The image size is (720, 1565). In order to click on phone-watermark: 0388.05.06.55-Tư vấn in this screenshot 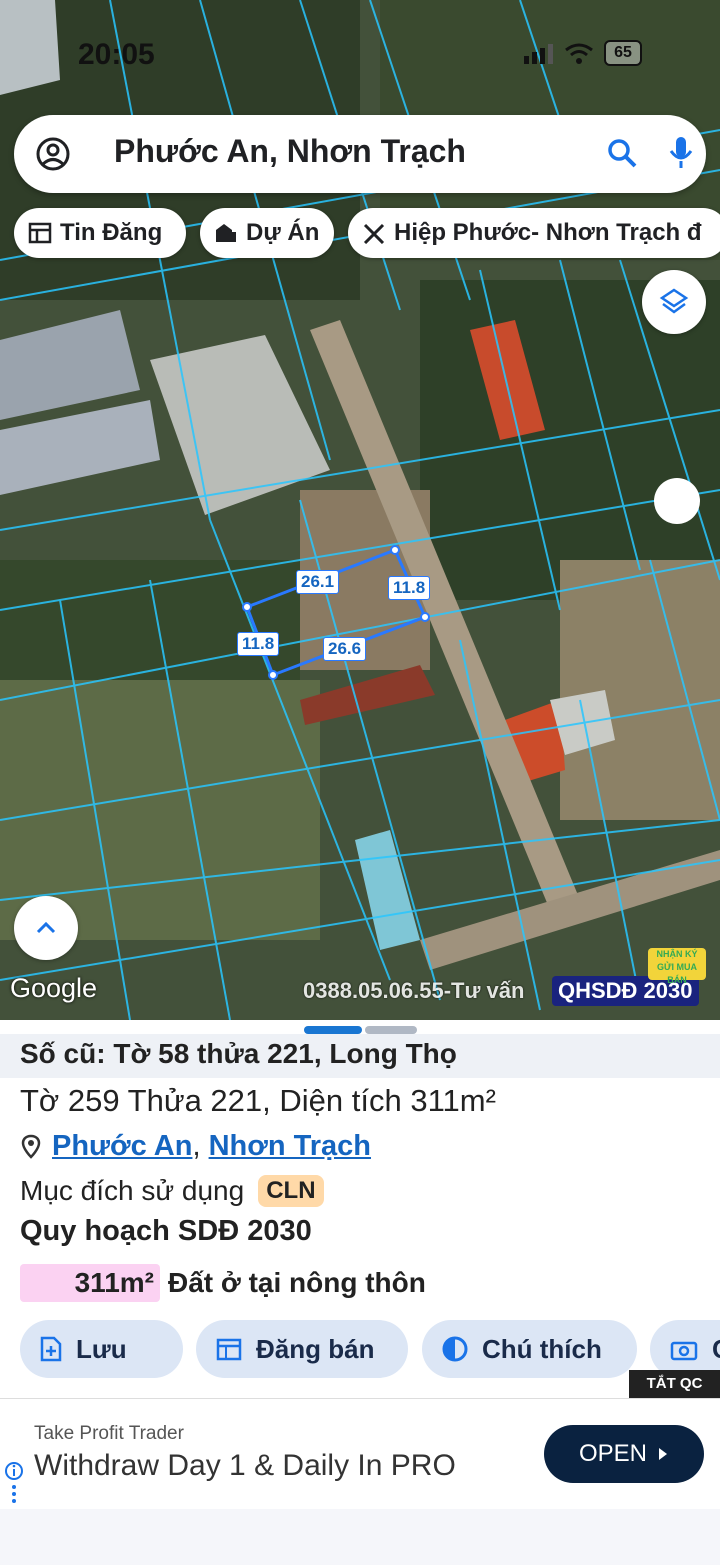, I will do `click(414, 990)`.